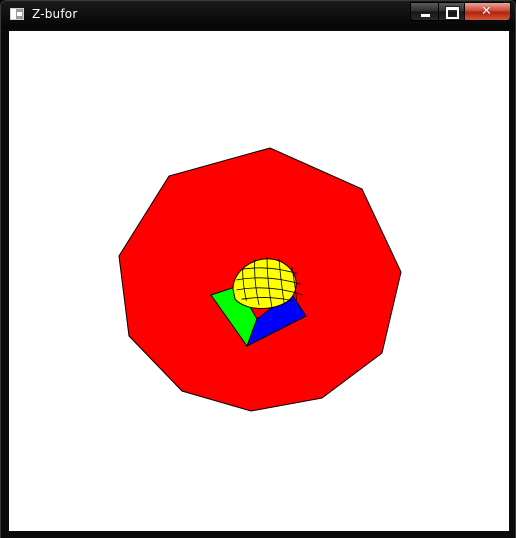 The height and width of the screenshot is (538, 516). I want to click on close-icon: ✕, so click(486, 11).